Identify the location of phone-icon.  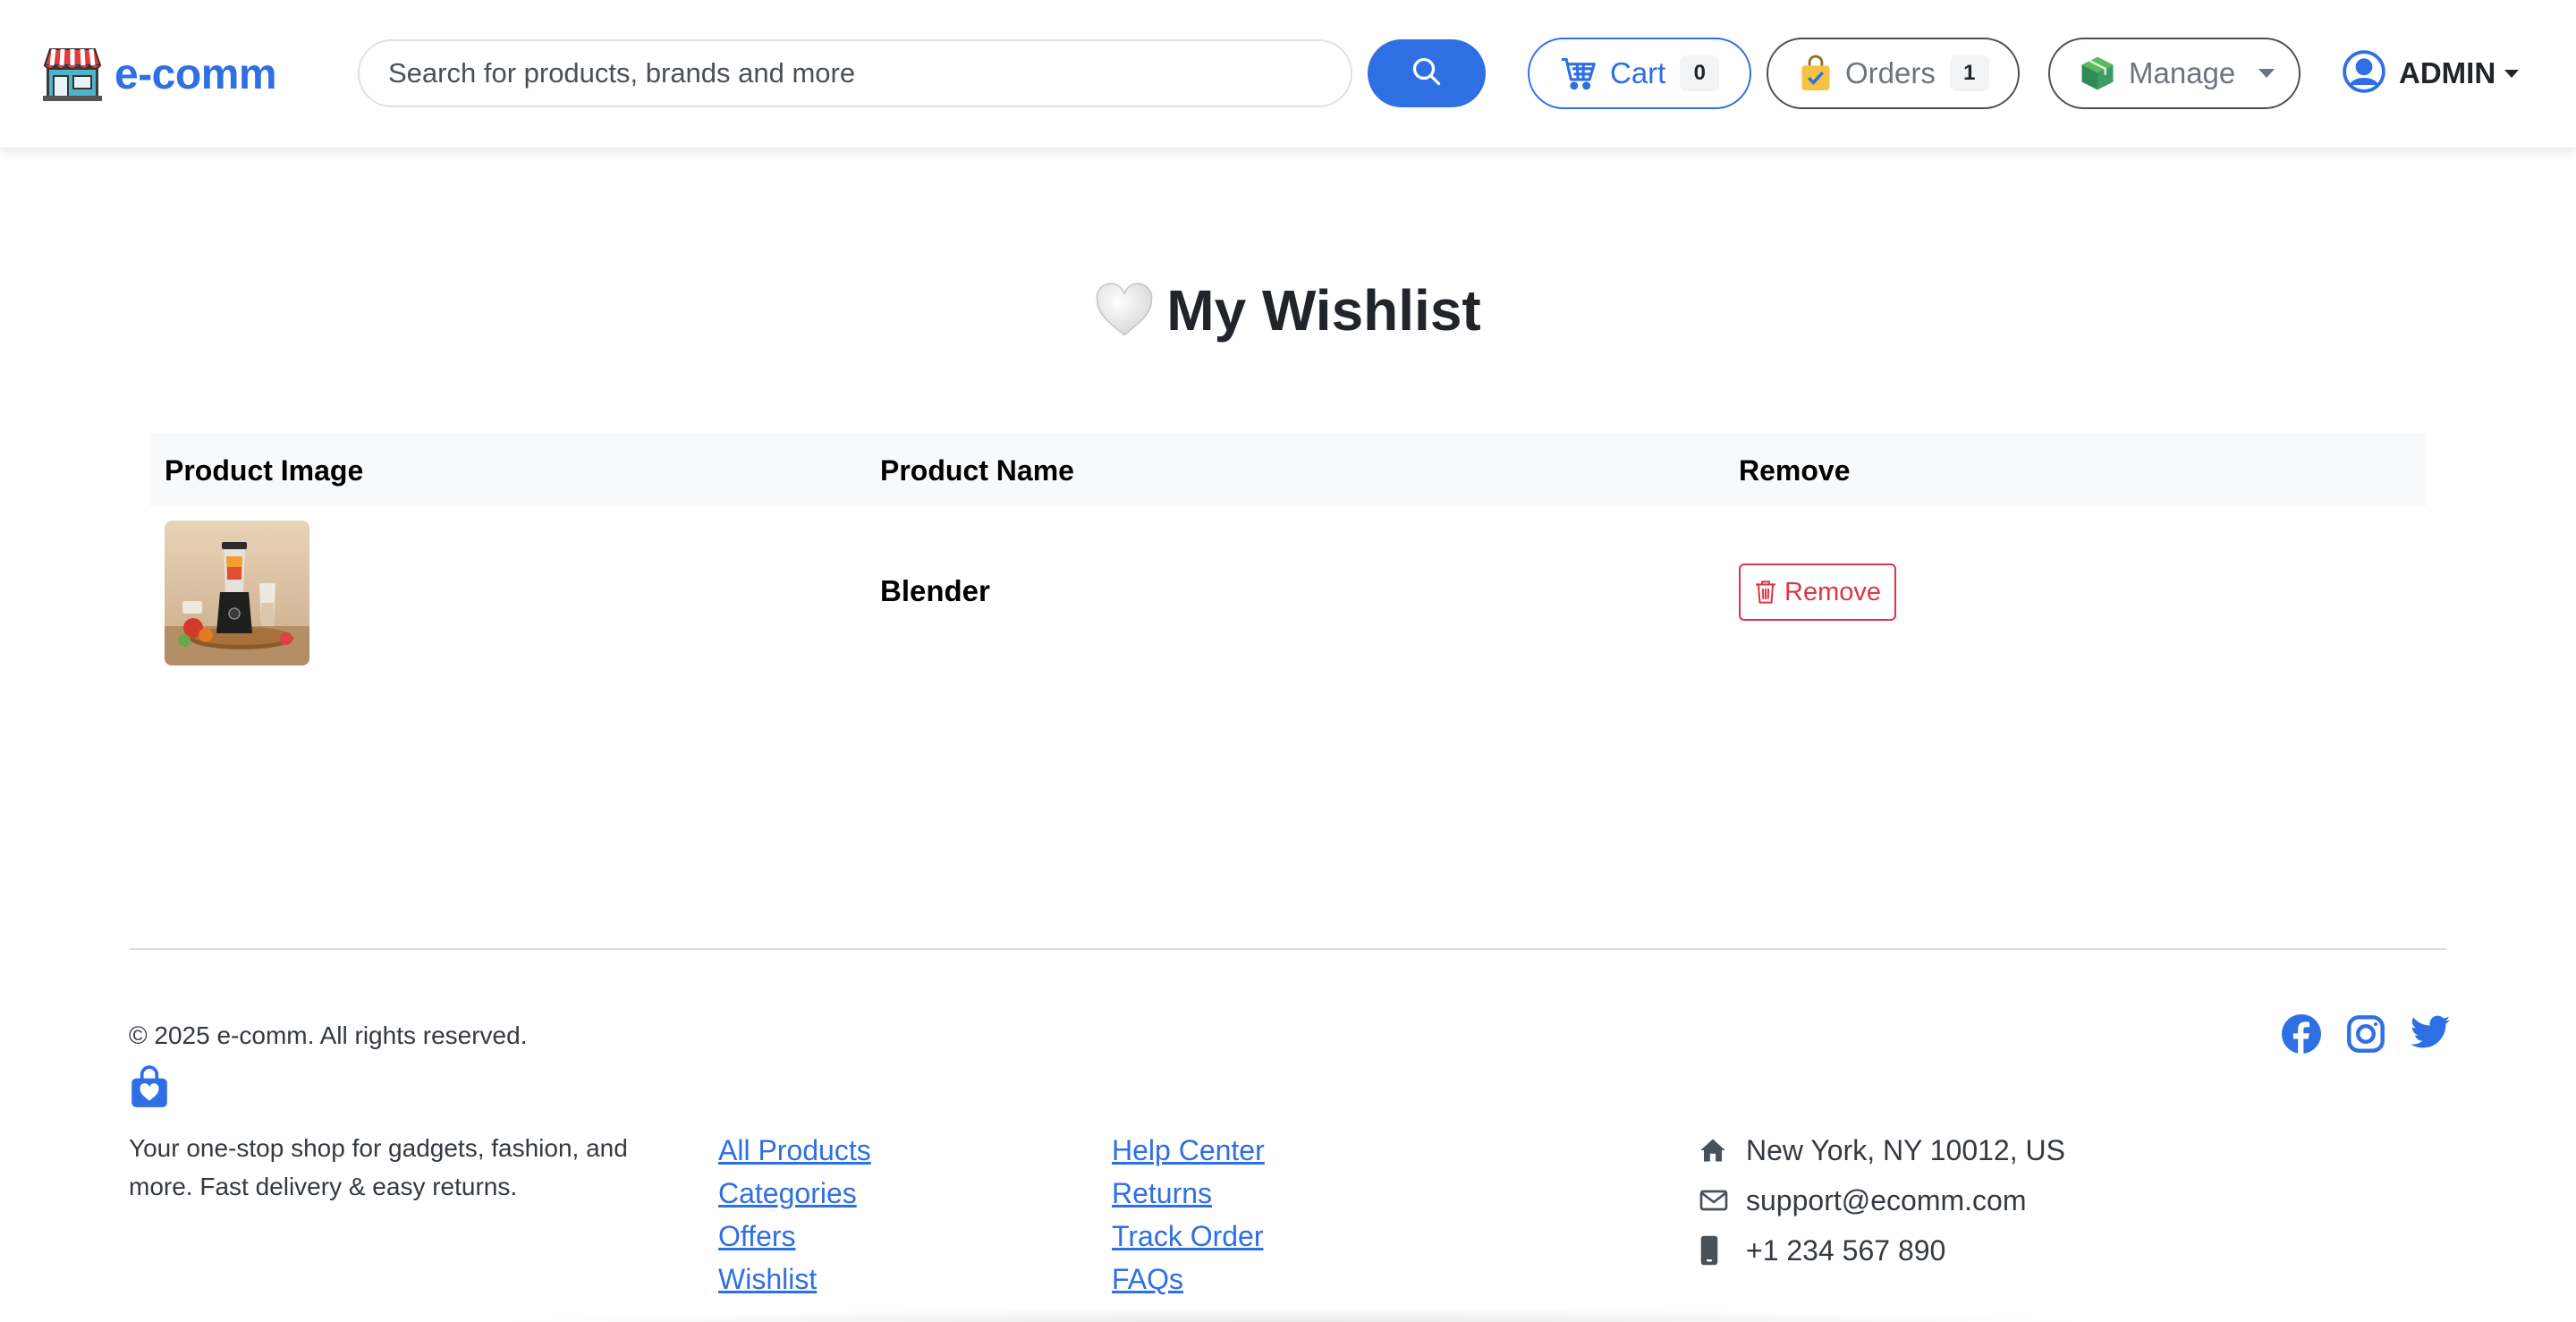
(1716, 1250).